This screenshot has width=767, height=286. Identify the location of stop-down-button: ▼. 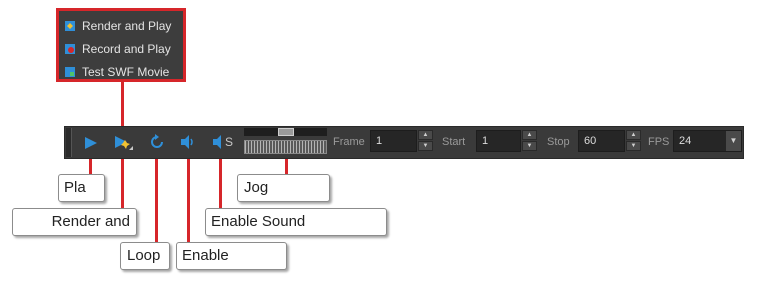
(633, 146).